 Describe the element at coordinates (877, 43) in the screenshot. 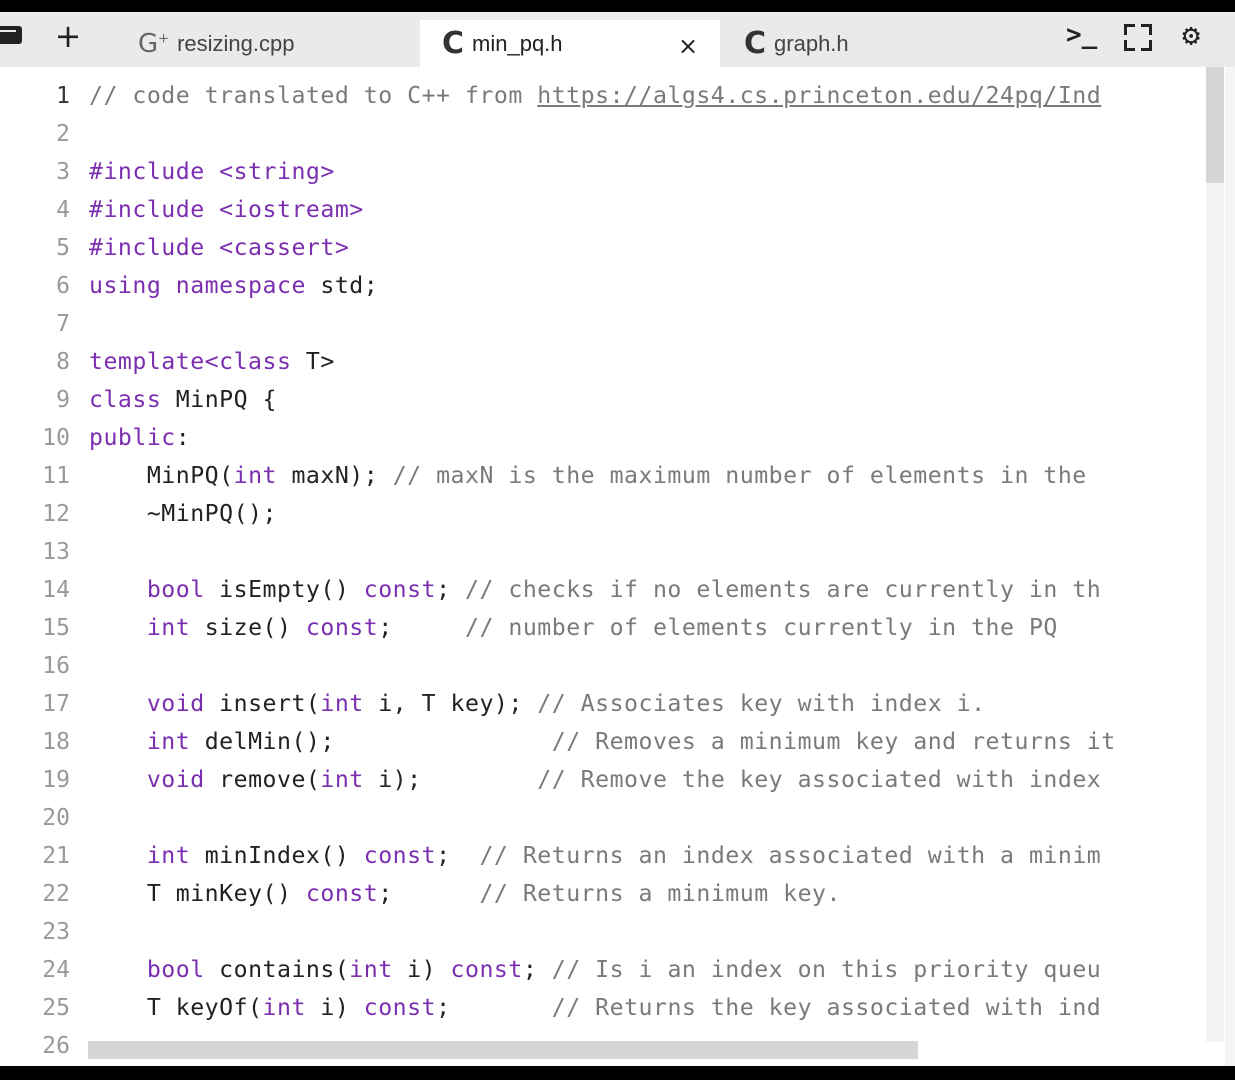

I see `tab-graph-h: C graph.h` at that location.